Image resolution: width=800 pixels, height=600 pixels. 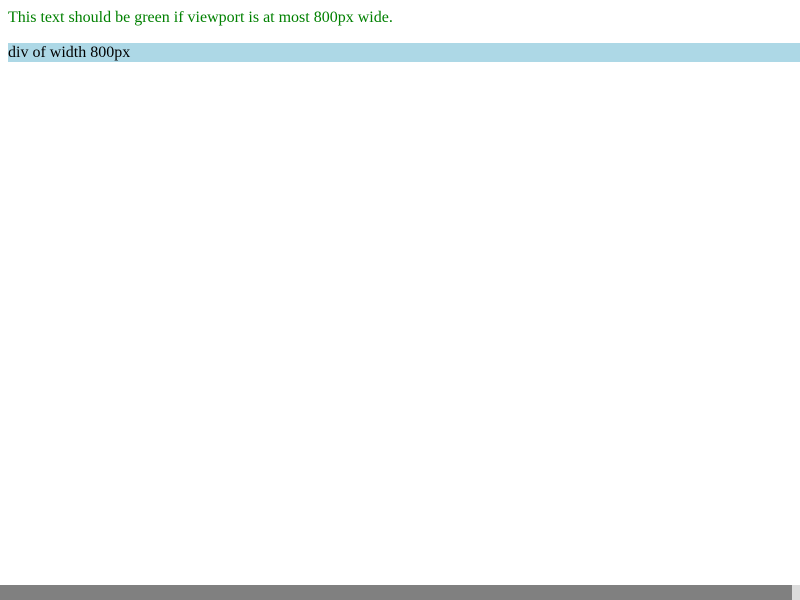 I want to click on horizontal-scrollbar, so click(x=400, y=592).